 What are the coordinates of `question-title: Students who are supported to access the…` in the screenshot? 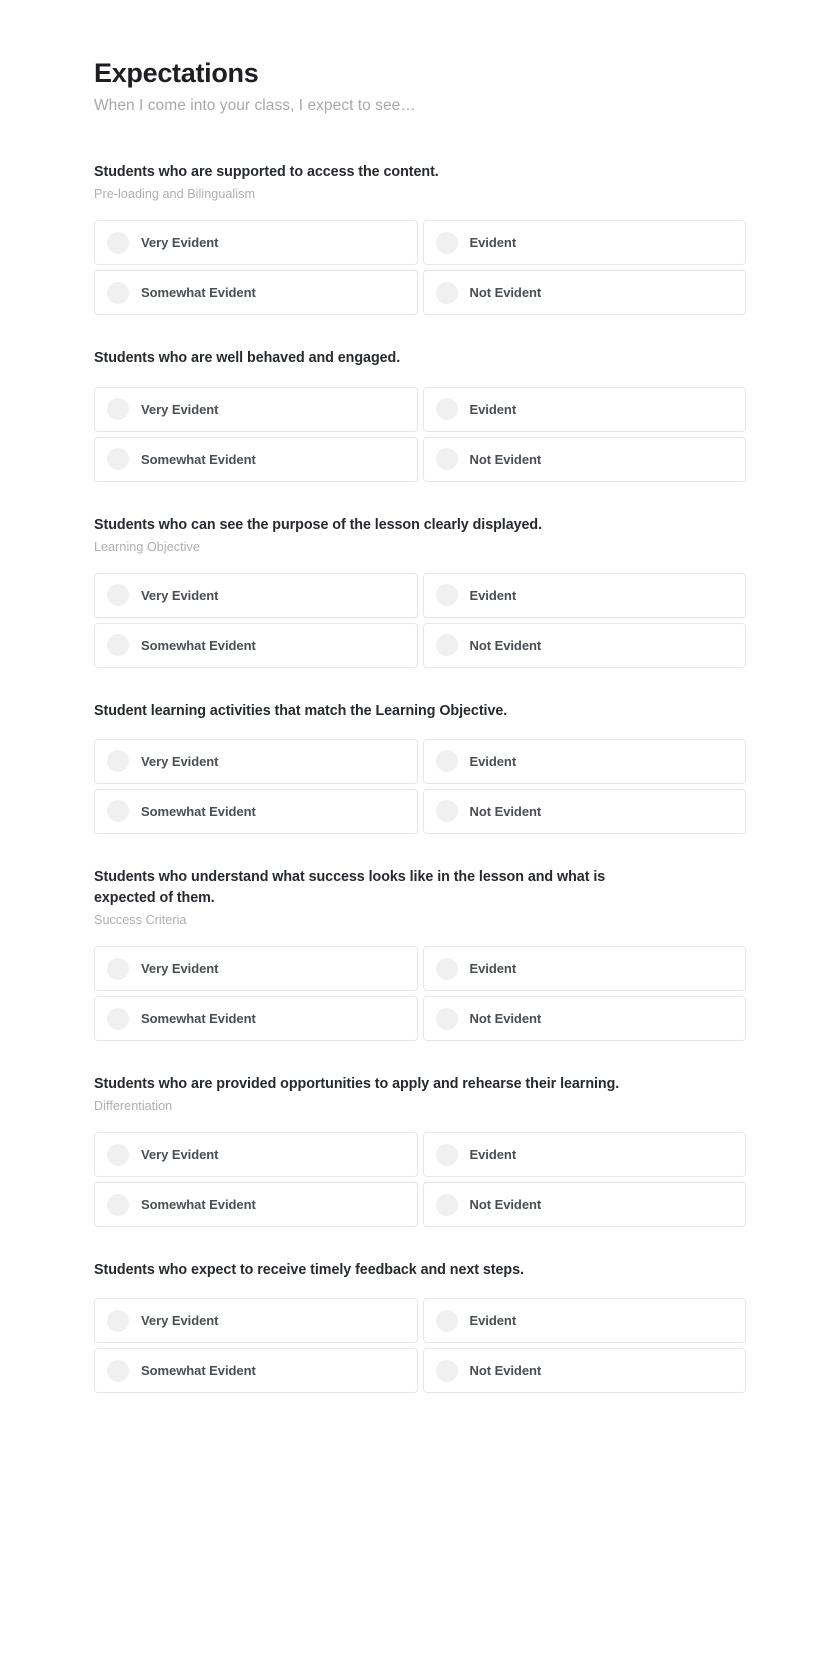 It's located at (266, 172).